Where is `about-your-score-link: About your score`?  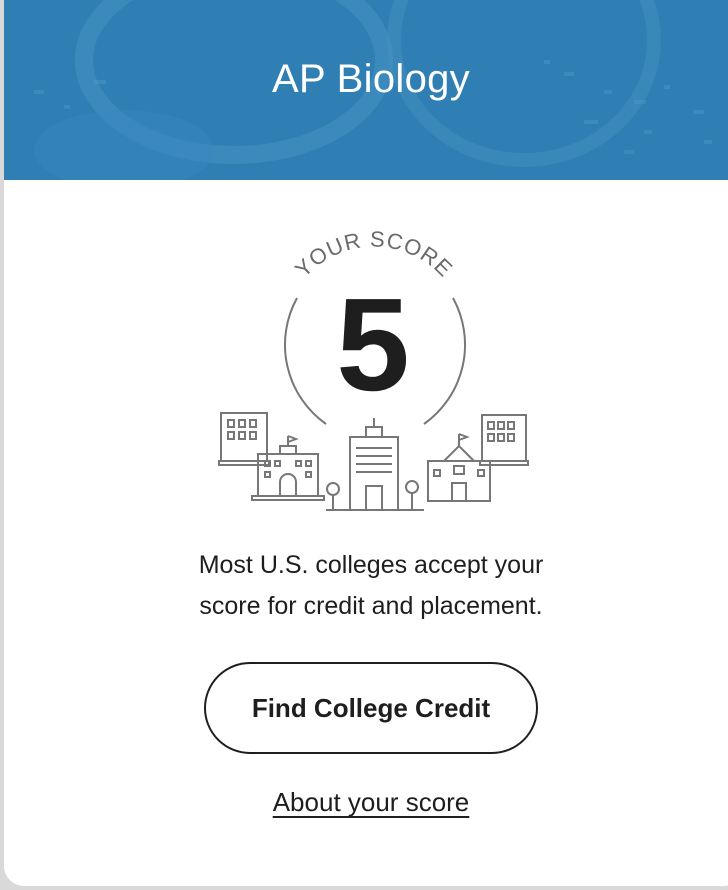 about-your-score-link: About your score is located at coordinates (371, 802).